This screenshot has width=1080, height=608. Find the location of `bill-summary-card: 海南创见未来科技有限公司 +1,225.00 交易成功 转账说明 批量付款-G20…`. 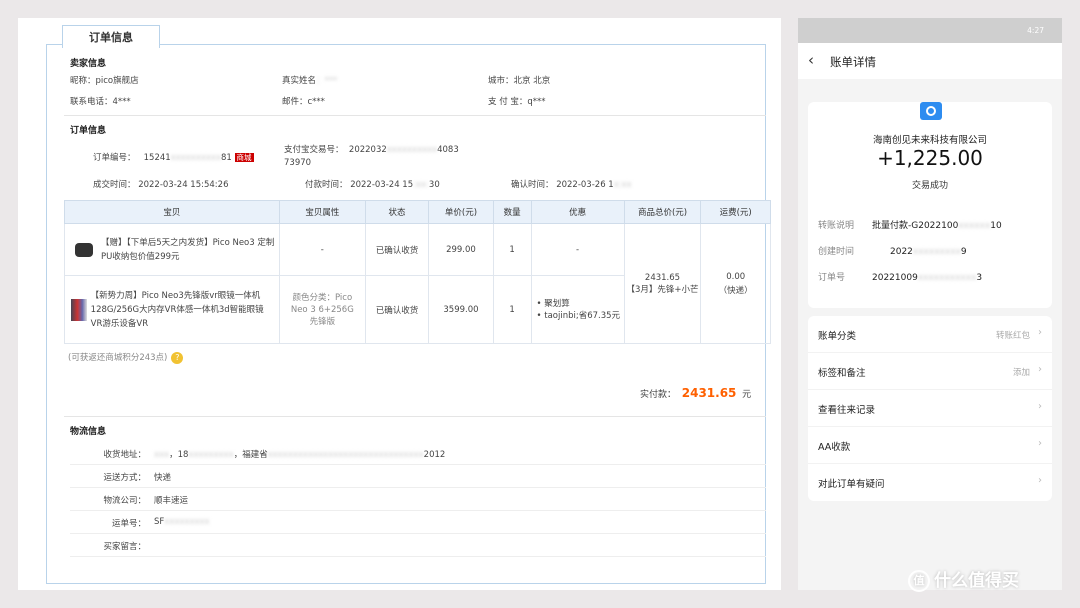

bill-summary-card: 海南创见未来科技有限公司 +1,225.00 交易成功 转账说明 批量付款-G20… is located at coordinates (930, 205).